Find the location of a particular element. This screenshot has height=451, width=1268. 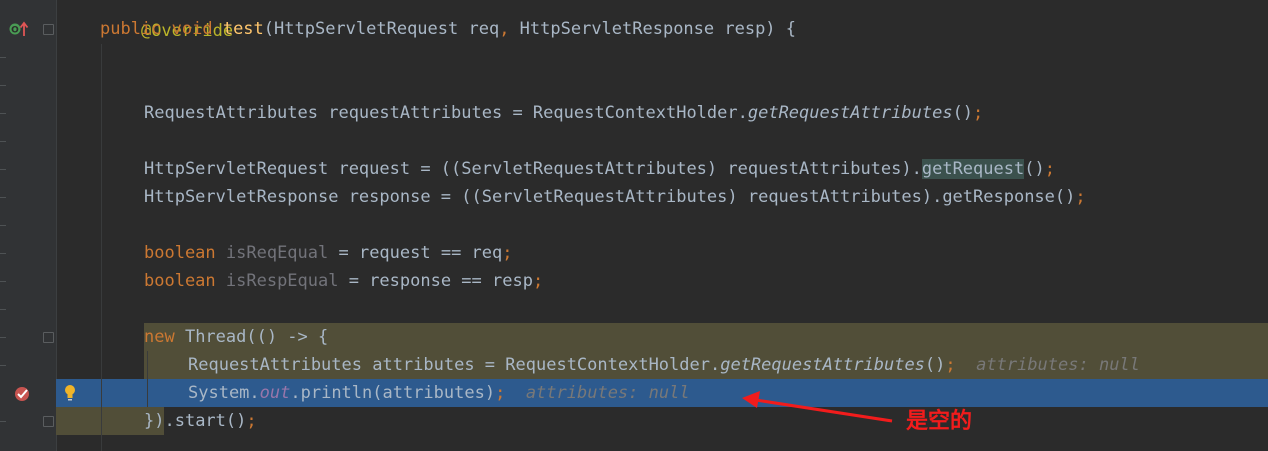

annotation-arrow is located at coordinates (817, 407).